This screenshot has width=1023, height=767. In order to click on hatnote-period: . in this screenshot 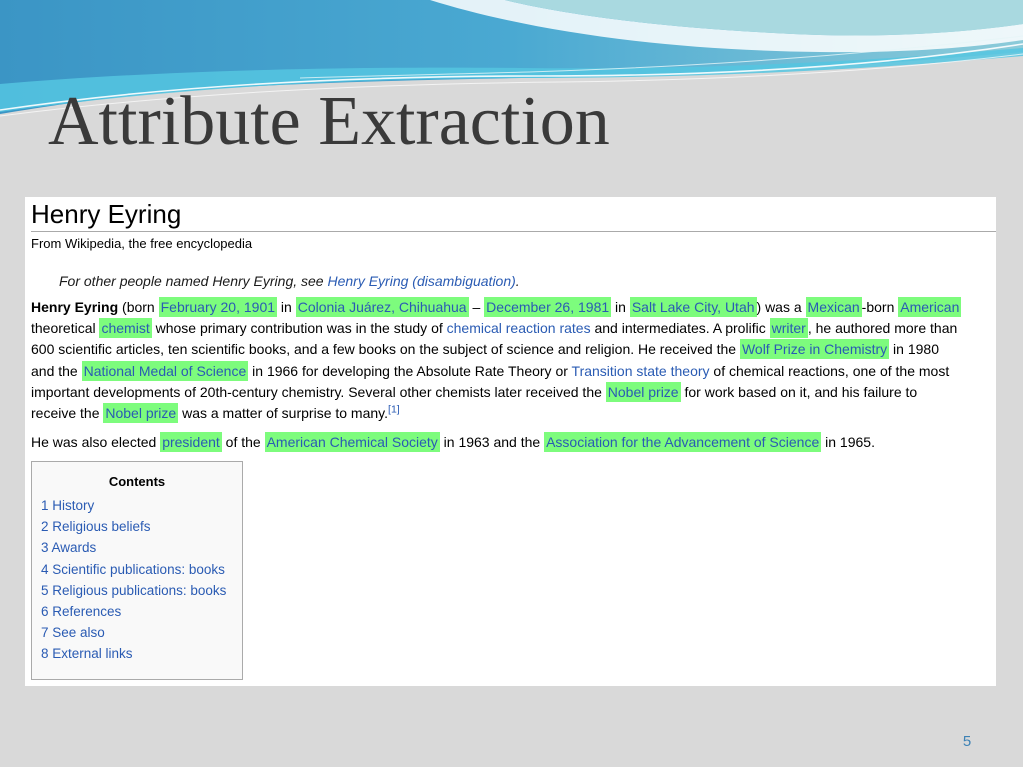, I will do `click(517, 281)`.